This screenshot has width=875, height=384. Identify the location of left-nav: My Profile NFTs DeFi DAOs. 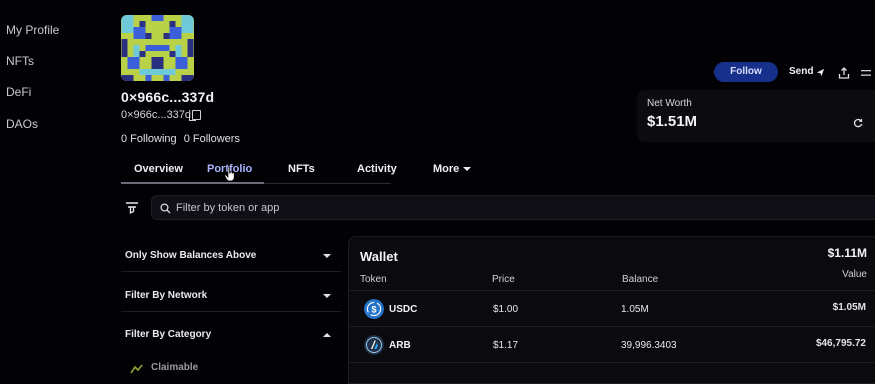
(55, 192).